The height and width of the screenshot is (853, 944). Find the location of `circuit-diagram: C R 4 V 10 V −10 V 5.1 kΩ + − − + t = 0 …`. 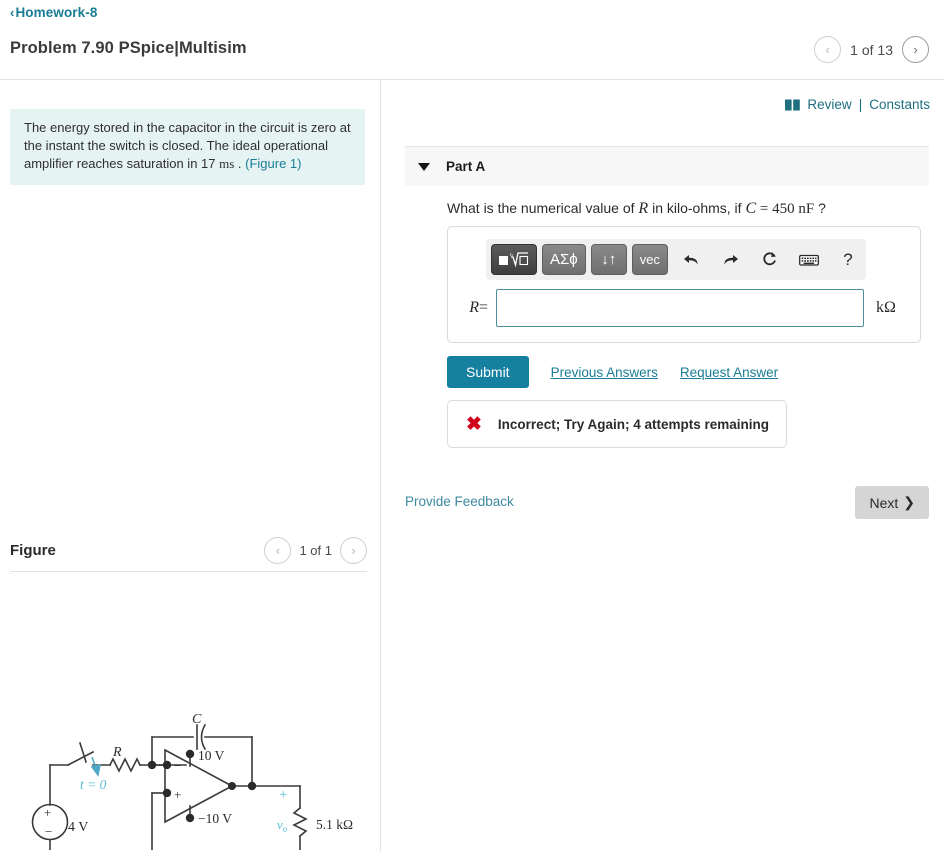

circuit-diagram: C R 4 V 10 V −10 V 5.1 kΩ + − − + t = 0 … is located at coordinates (190, 716).